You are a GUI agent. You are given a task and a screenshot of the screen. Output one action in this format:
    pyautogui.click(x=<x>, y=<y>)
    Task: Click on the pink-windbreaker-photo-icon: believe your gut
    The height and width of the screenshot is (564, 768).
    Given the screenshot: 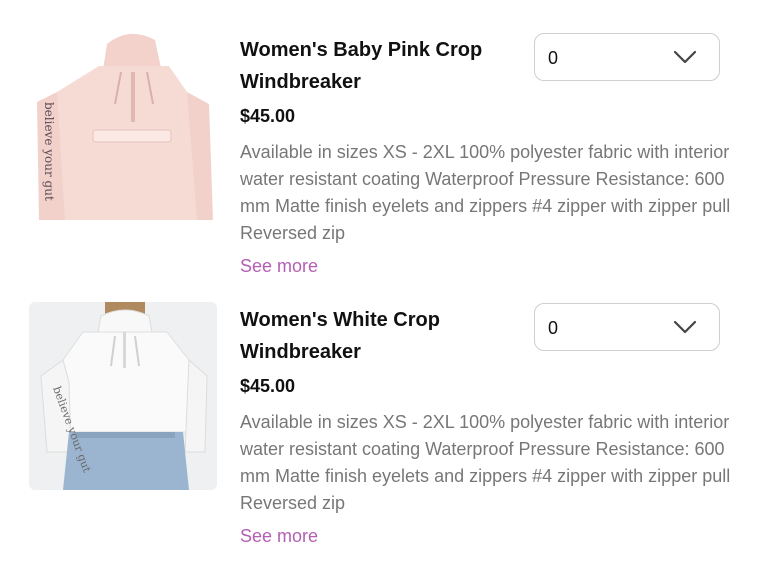 What is the action you would take?
    pyautogui.click(x=123, y=126)
    